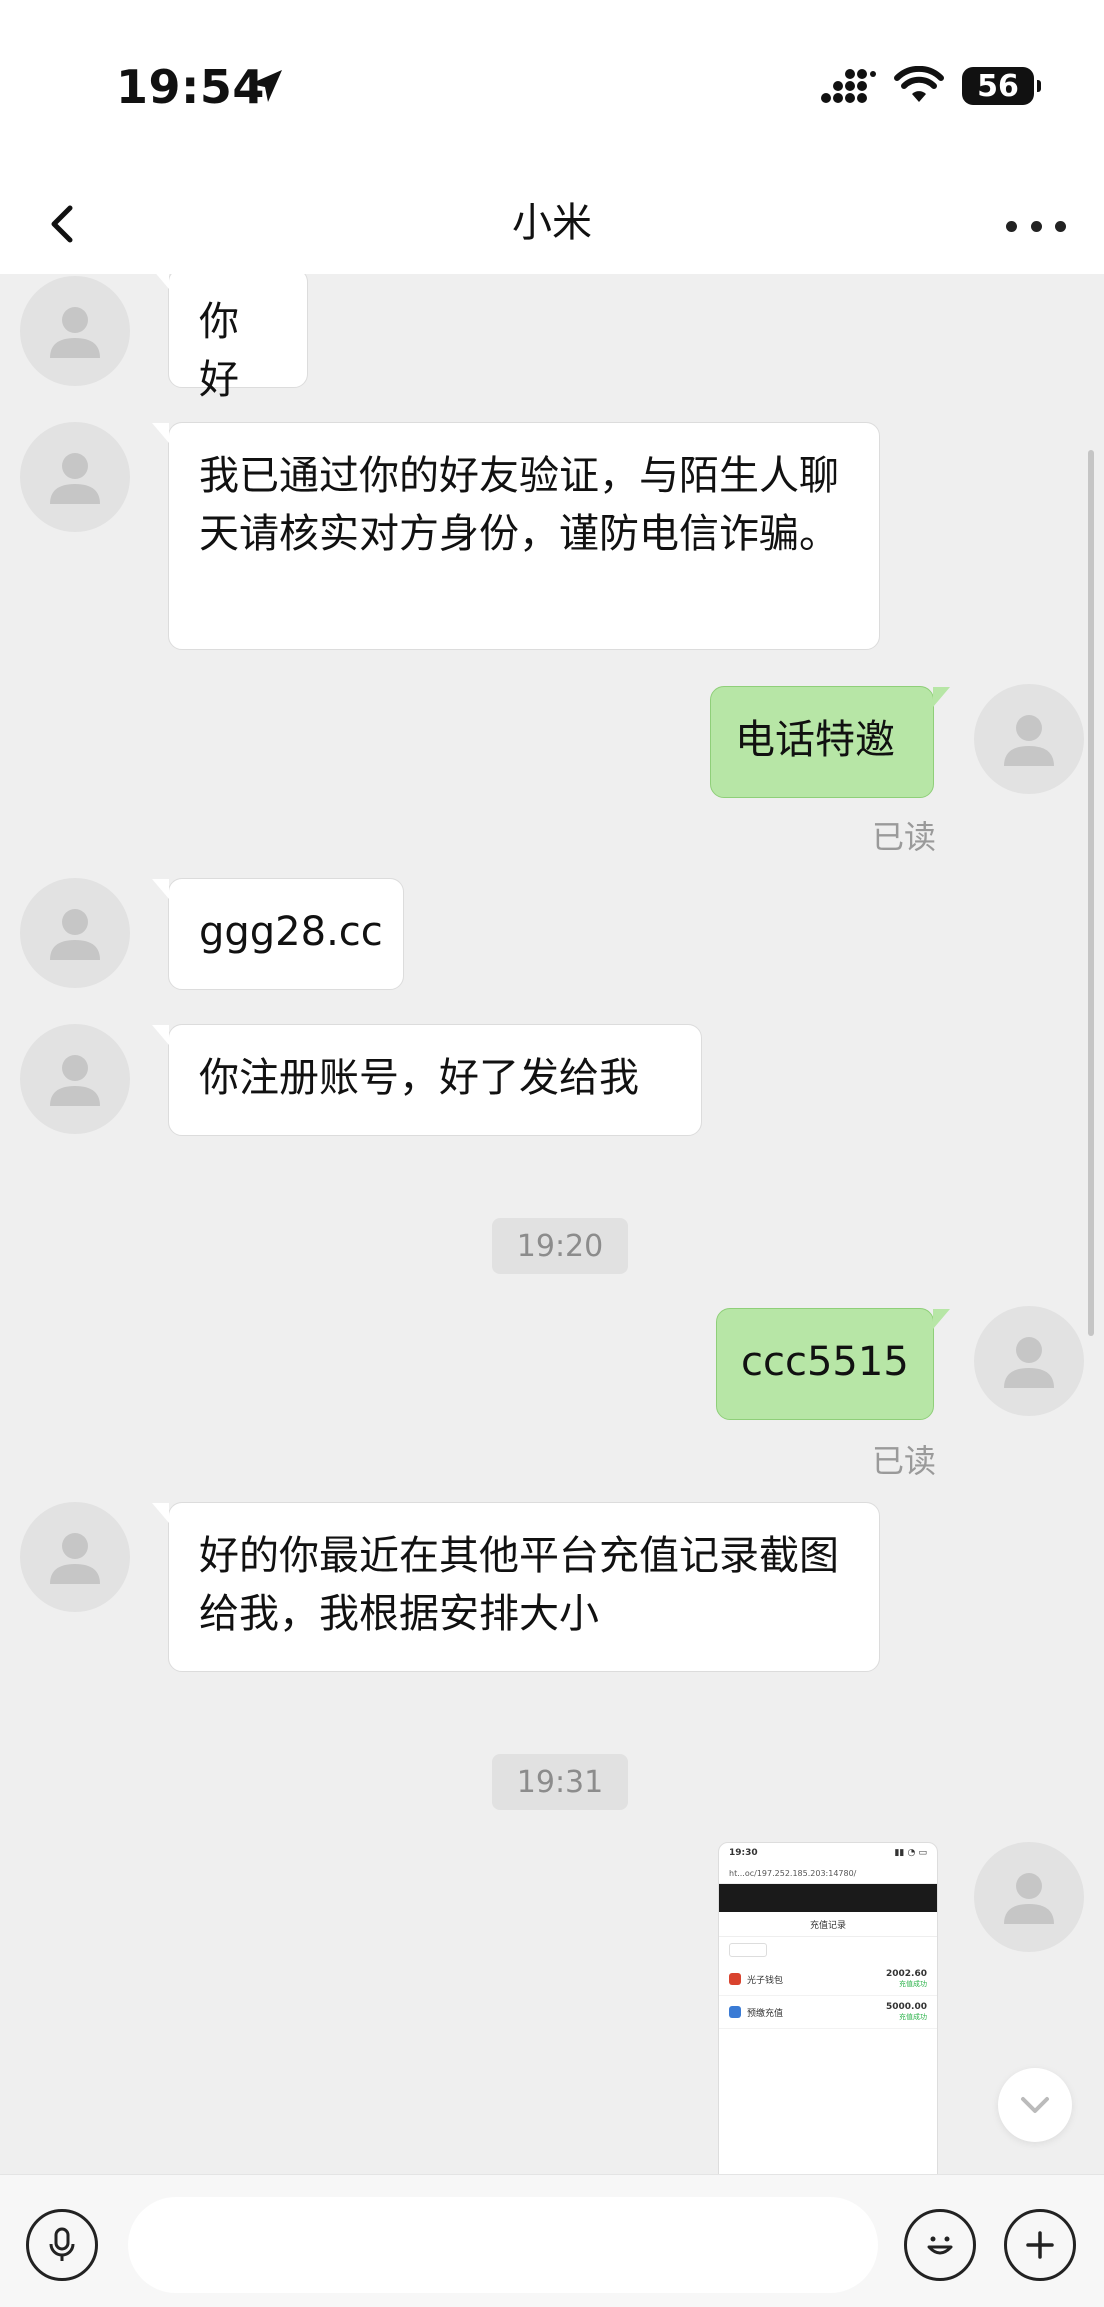  Describe the element at coordinates (828, 2012) in the screenshot. I see `thumb-row: 预缴充值 5000.00 充值成功` at that location.